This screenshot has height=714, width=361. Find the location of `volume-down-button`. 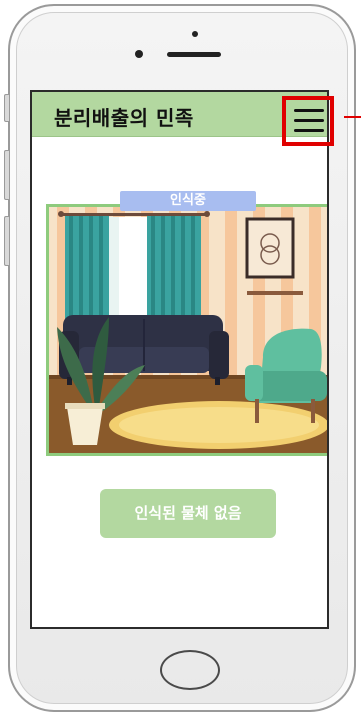

volume-down-button is located at coordinates (6, 241).